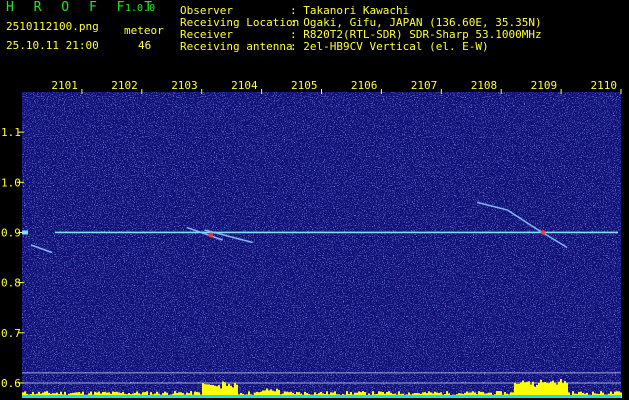 Image resolution: width=629 pixels, height=400 pixels. I want to click on x-tick-label: 2108, so click(484, 85).